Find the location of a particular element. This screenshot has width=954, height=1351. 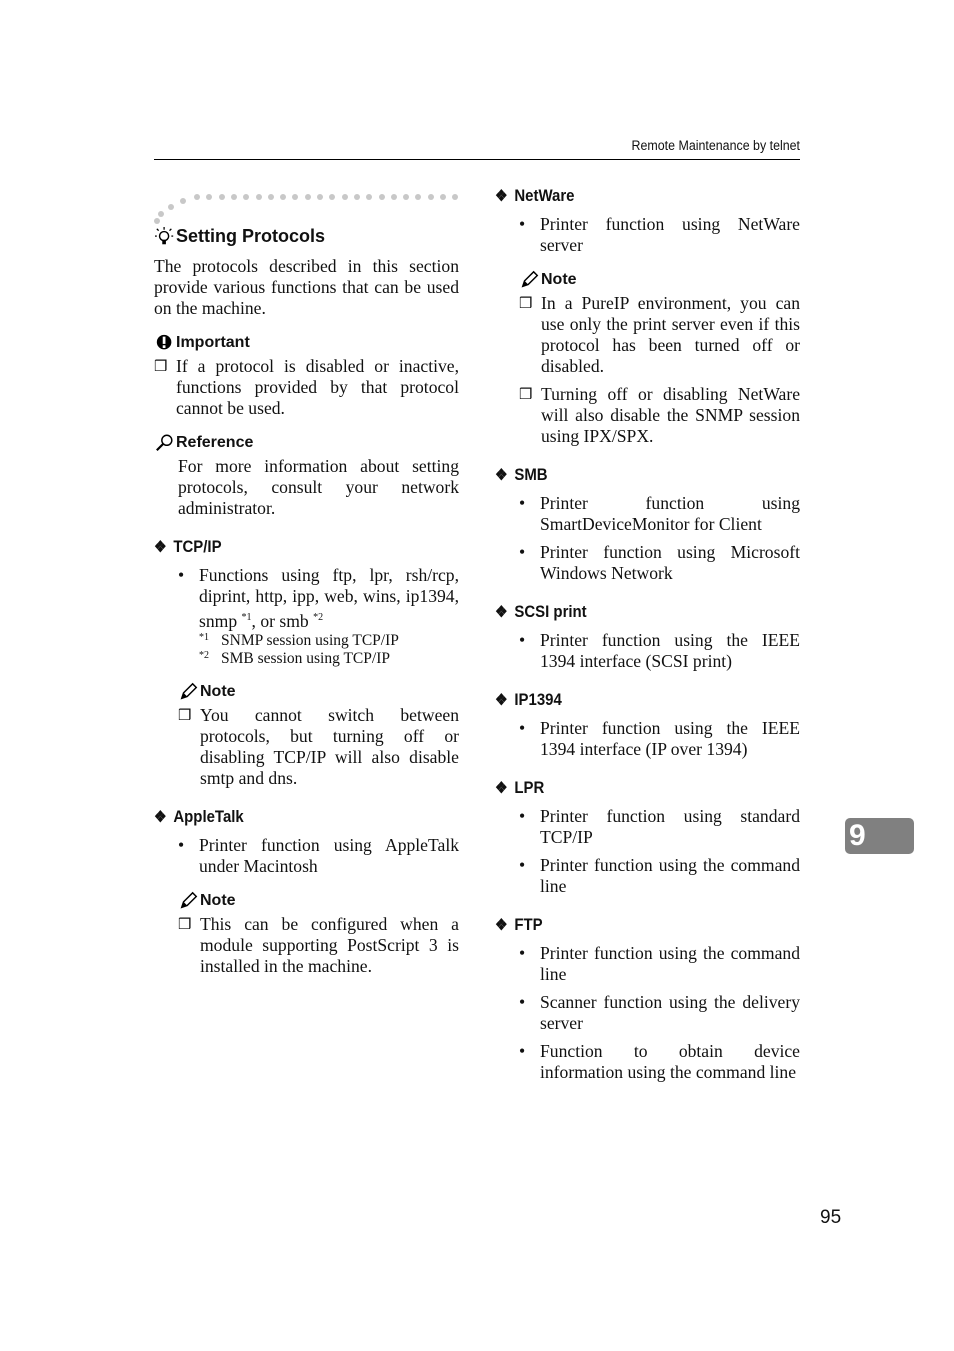

section-heading: ❖ IP1394 is located at coordinates (528, 699).